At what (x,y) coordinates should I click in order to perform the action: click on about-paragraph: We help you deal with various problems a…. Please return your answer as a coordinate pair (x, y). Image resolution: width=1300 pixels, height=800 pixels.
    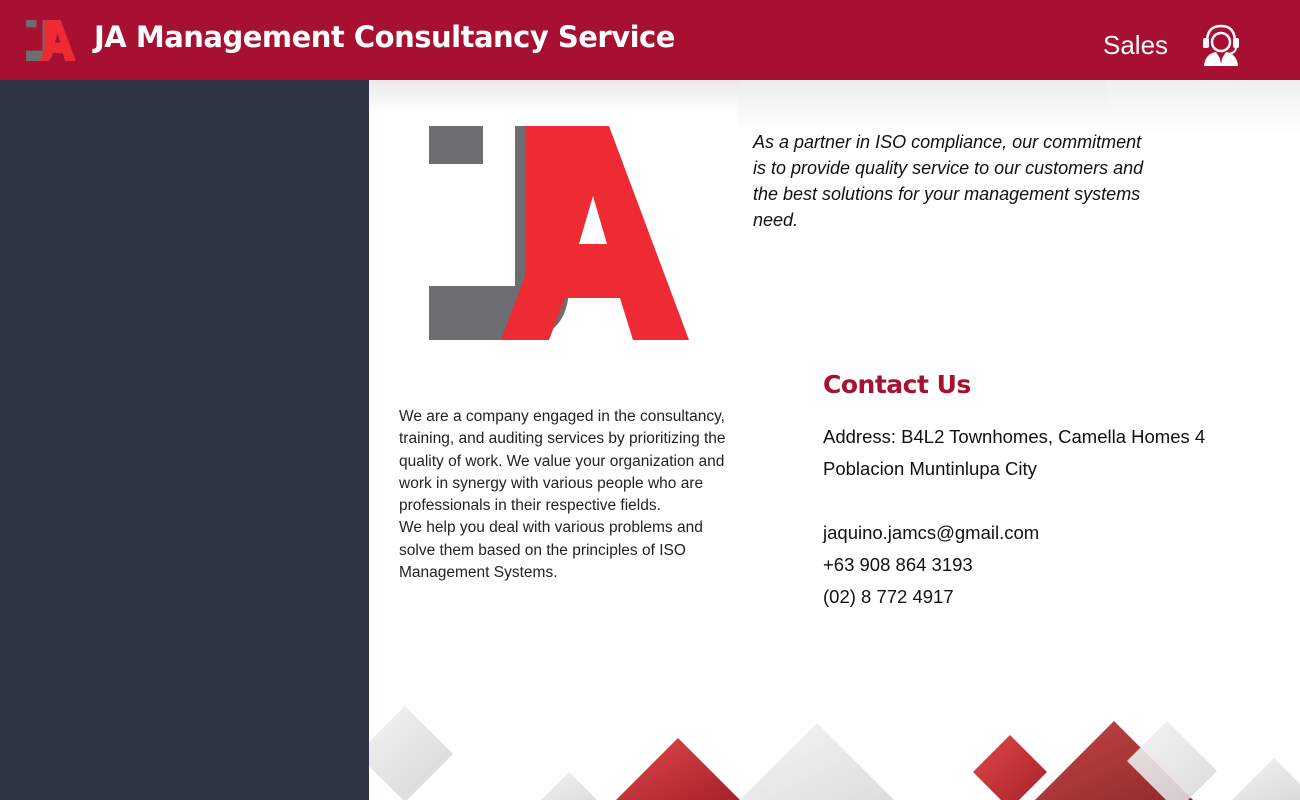
    Looking at the image, I should click on (551, 550).